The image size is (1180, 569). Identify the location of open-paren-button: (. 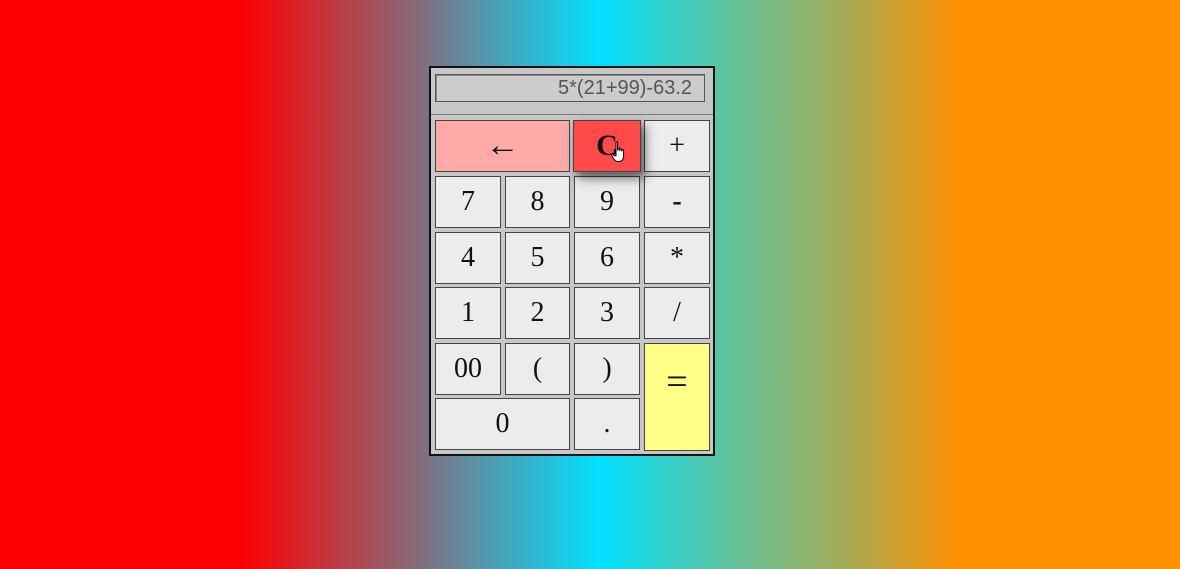
(537, 369).